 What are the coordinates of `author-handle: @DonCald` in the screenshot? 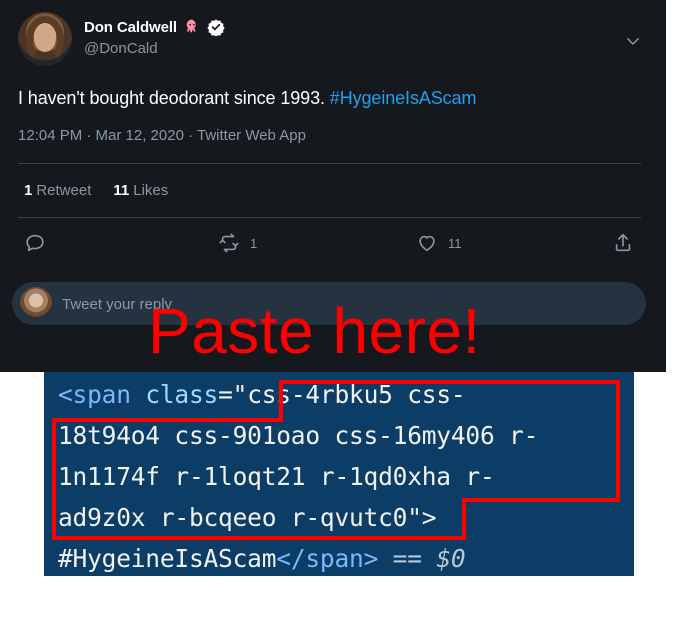 It's located at (121, 48).